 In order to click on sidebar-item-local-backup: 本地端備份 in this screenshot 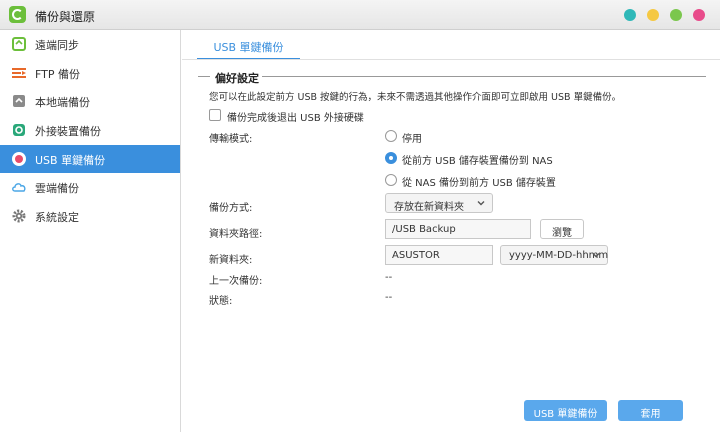, I will do `click(90, 101)`.